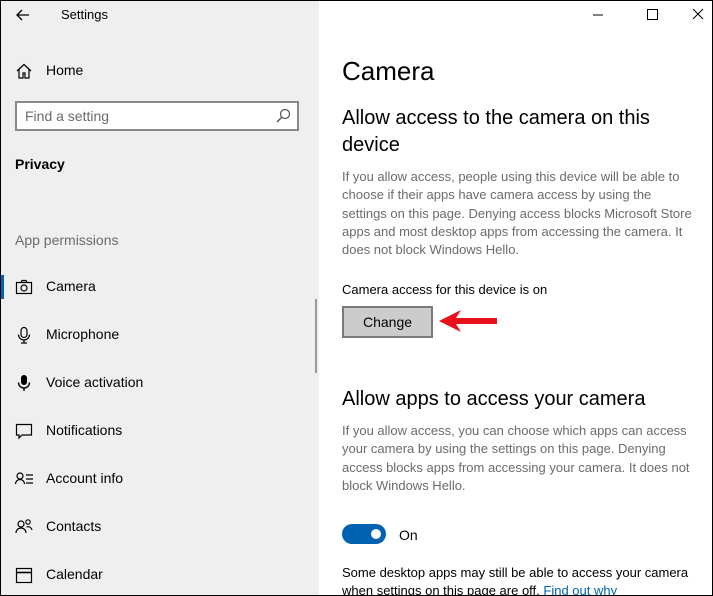 The height and width of the screenshot is (596, 713). Describe the element at coordinates (283, 116) in the screenshot. I see `search-icon` at that location.